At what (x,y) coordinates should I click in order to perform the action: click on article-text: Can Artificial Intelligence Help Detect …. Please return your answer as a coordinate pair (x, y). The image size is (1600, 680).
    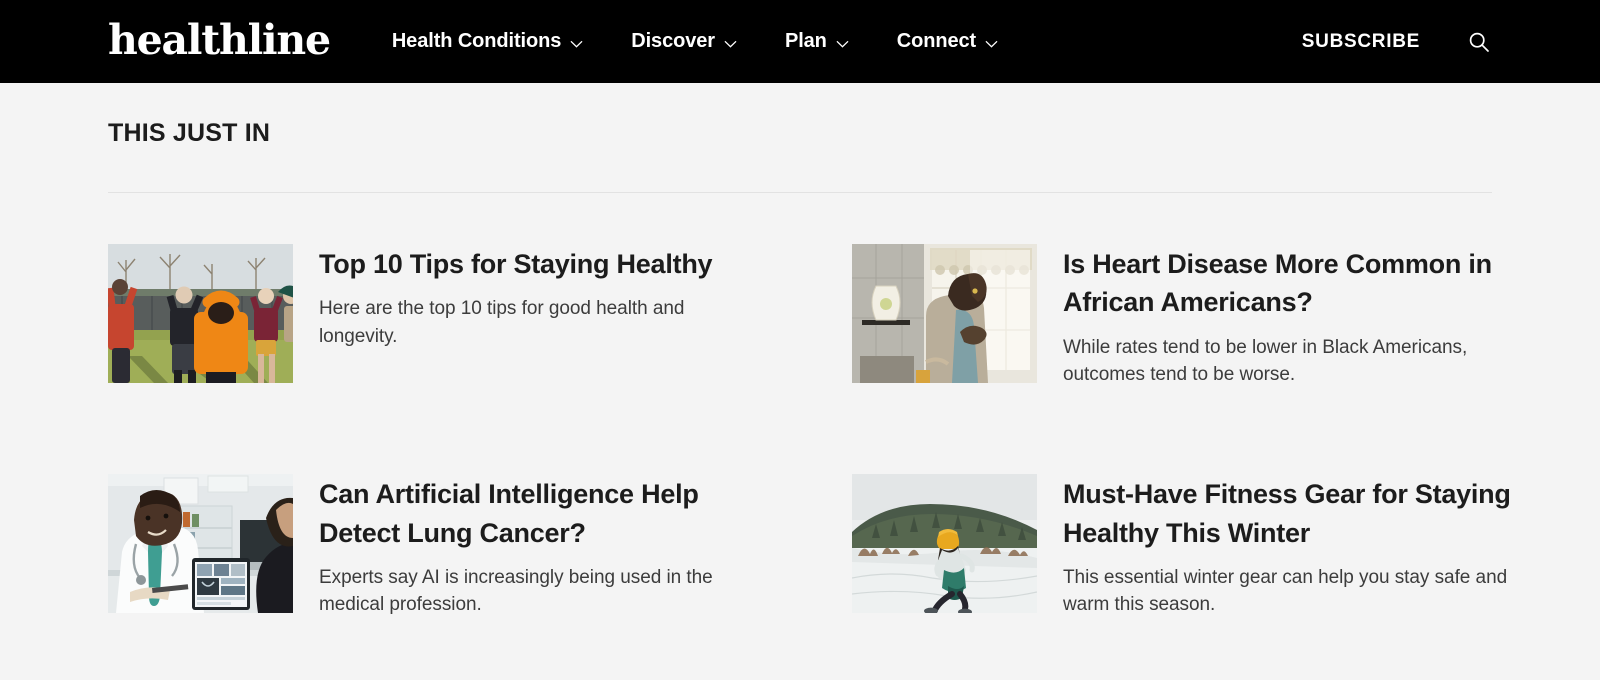
    Looking at the image, I should click on (534, 546).